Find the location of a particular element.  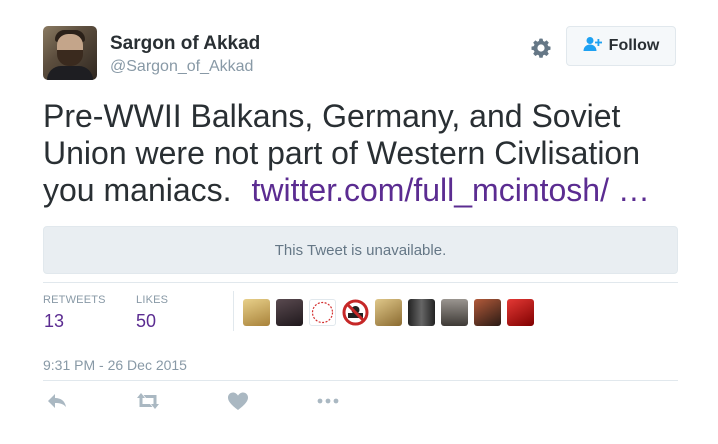

retweet-icon is located at coordinates (148, 401).